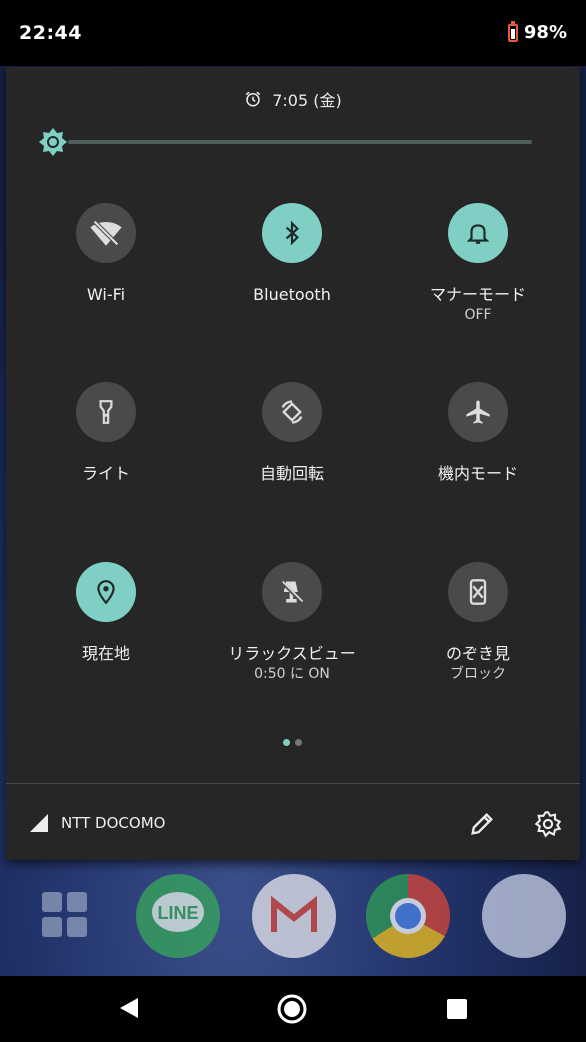  Describe the element at coordinates (106, 233) in the screenshot. I see `wifi-off-icon` at that location.